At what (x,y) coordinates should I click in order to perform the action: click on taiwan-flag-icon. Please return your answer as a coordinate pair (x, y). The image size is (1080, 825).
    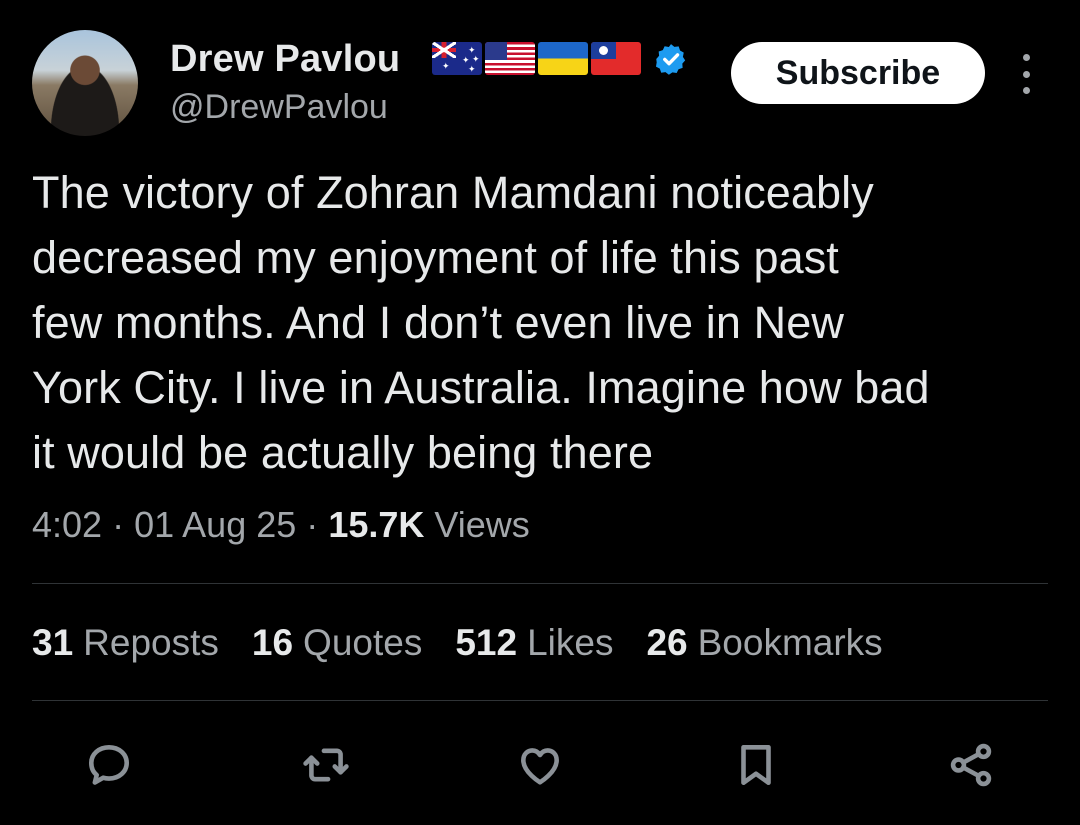
    Looking at the image, I should click on (616, 58).